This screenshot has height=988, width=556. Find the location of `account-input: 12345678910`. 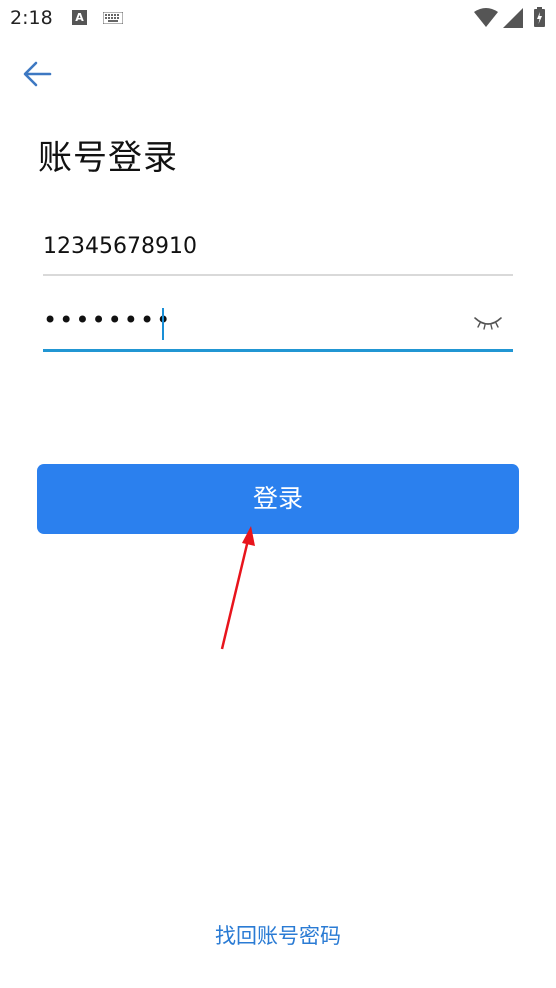

account-input: 12345678910 is located at coordinates (278, 251).